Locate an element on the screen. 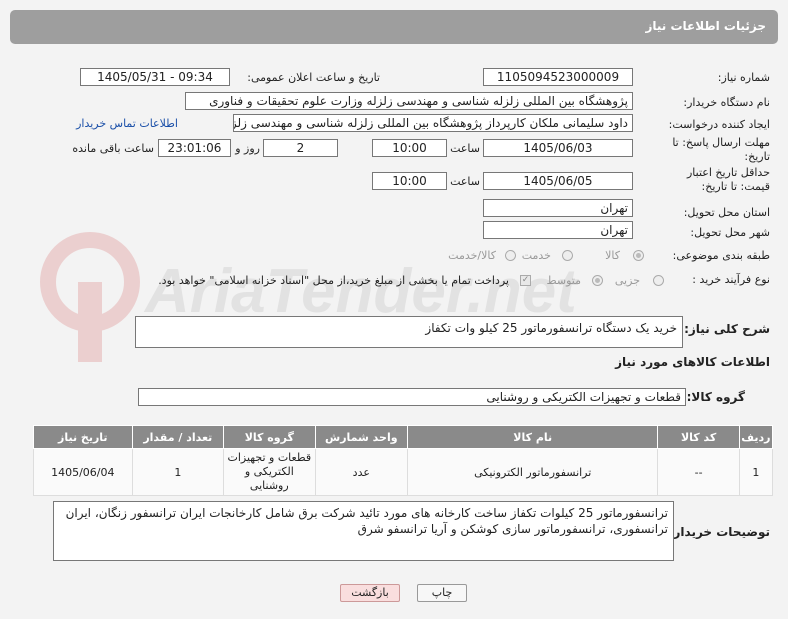 This screenshot has height=619, width=788. province-field: تهران is located at coordinates (558, 208).